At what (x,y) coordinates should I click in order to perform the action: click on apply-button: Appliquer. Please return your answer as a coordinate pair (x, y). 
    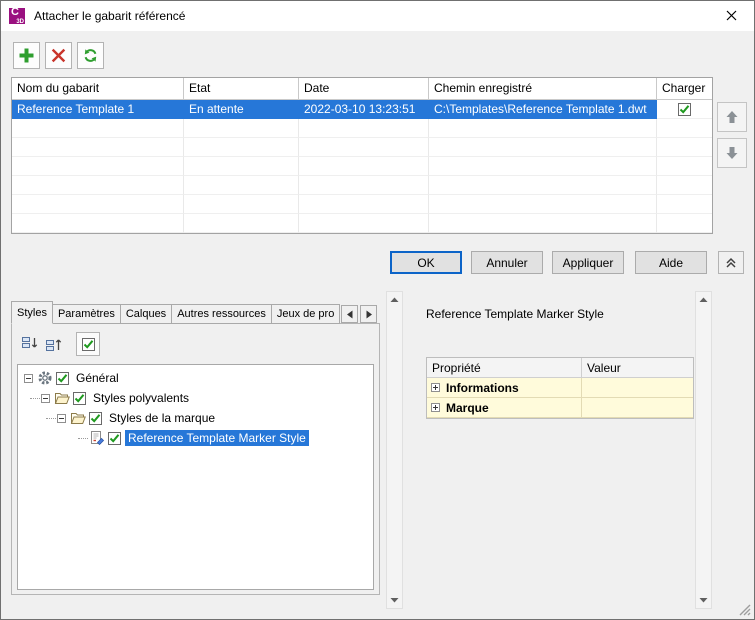
    Looking at the image, I should click on (588, 262).